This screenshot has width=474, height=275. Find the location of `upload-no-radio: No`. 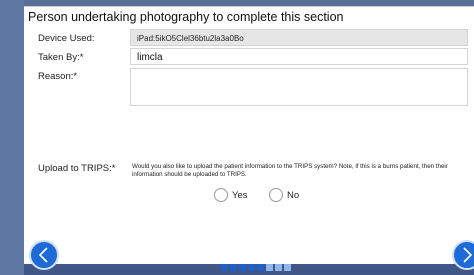

upload-no-radio: No is located at coordinates (284, 195).